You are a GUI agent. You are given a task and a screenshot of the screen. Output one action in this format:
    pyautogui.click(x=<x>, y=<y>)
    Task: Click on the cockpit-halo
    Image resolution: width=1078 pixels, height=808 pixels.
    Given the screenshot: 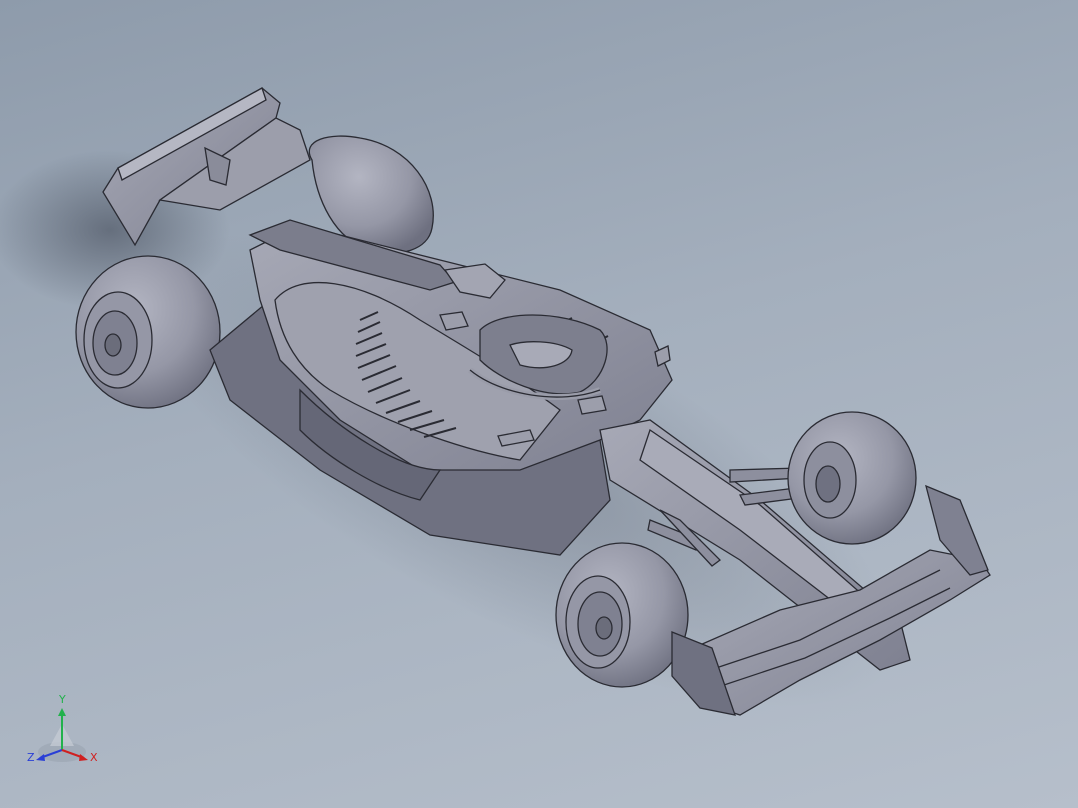 What is the action you would take?
    pyautogui.click(x=538, y=357)
    